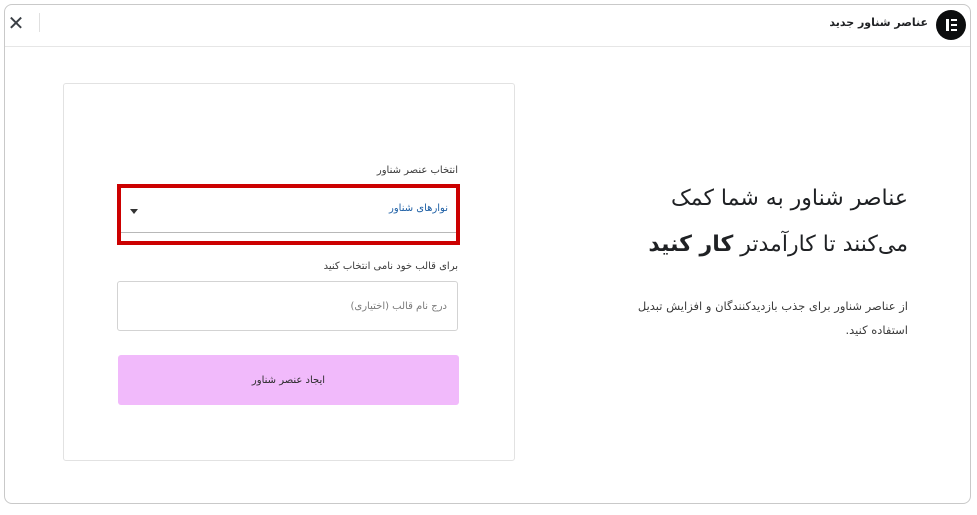 The image size is (977, 515). What do you see at coordinates (417, 170) in the screenshot?
I see `select-label: انتخاب عنصر شناور` at bounding box center [417, 170].